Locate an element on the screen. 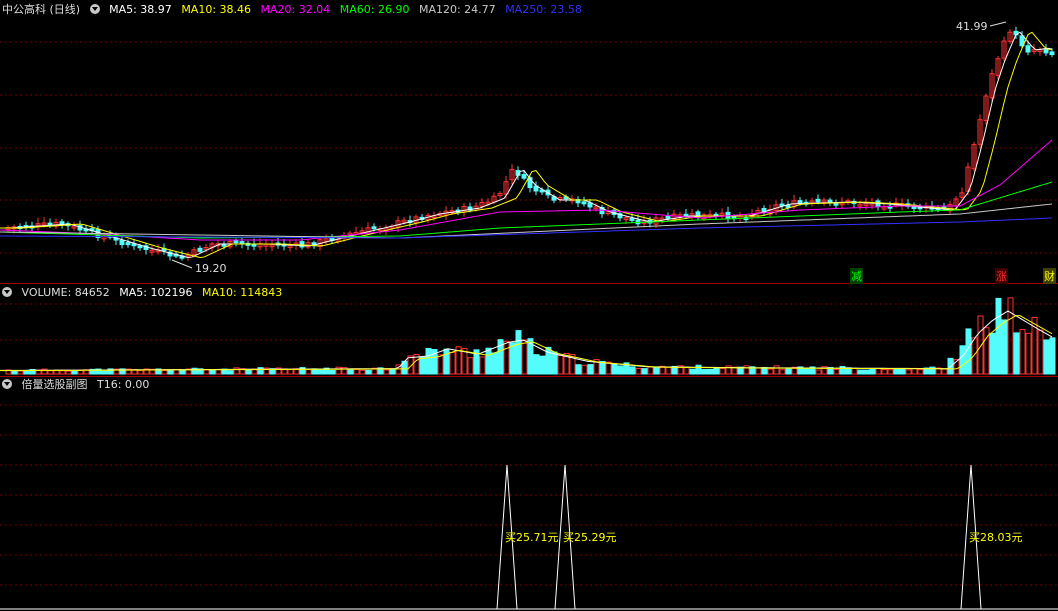  ma60-label: MA60: 26.90 is located at coordinates (374, 9).